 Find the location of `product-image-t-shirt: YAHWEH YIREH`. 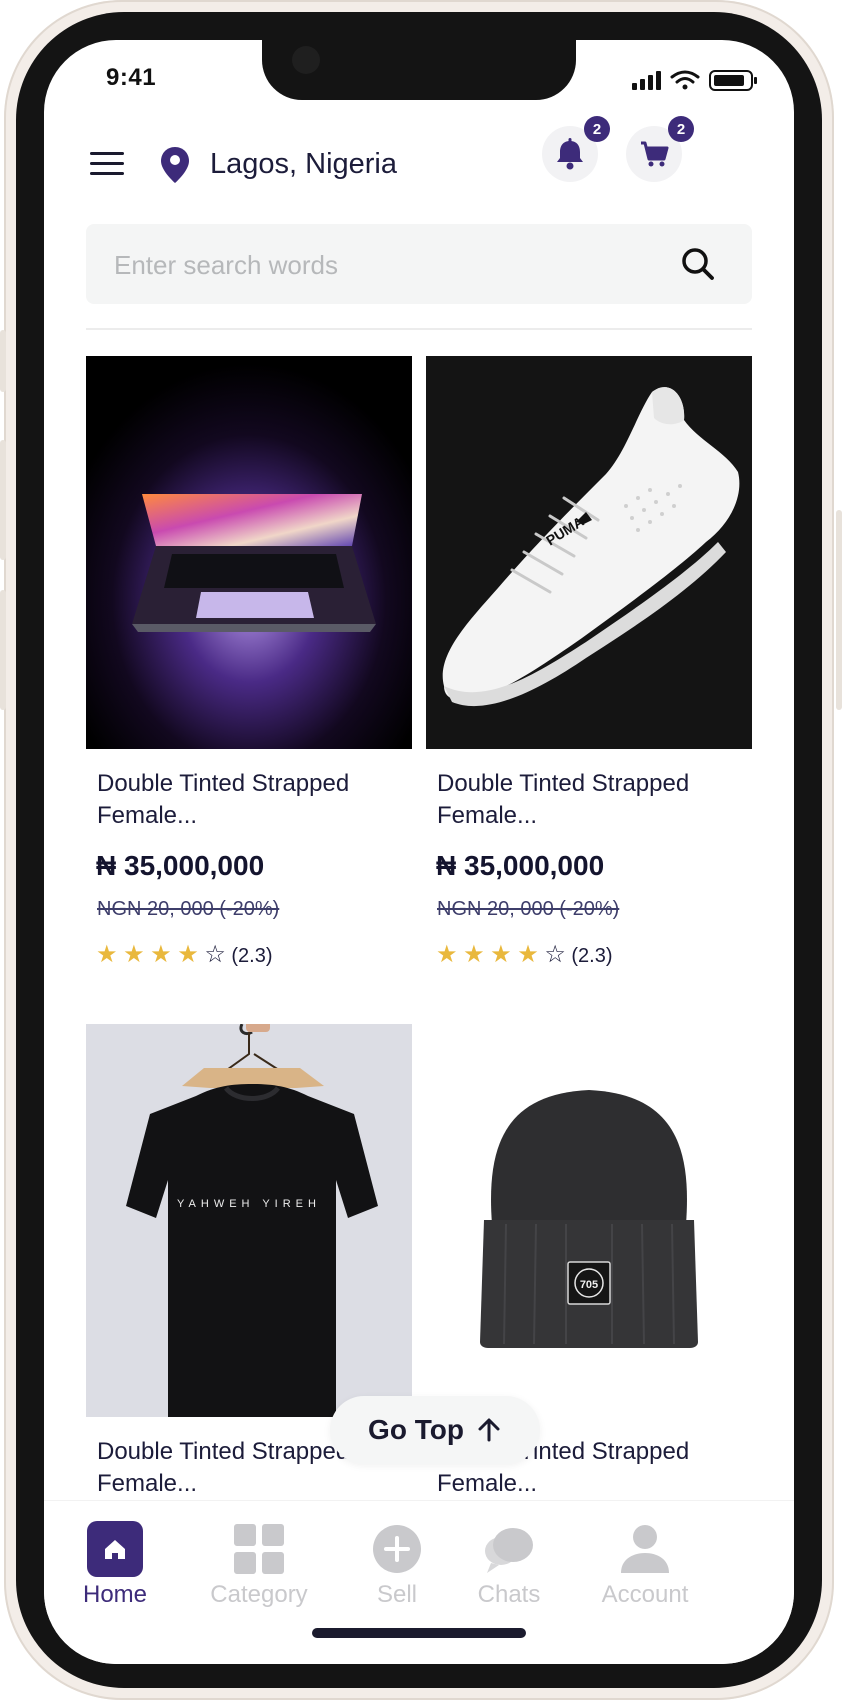

product-image-t-shirt: YAHWEH YIREH is located at coordinates (249, 1220).